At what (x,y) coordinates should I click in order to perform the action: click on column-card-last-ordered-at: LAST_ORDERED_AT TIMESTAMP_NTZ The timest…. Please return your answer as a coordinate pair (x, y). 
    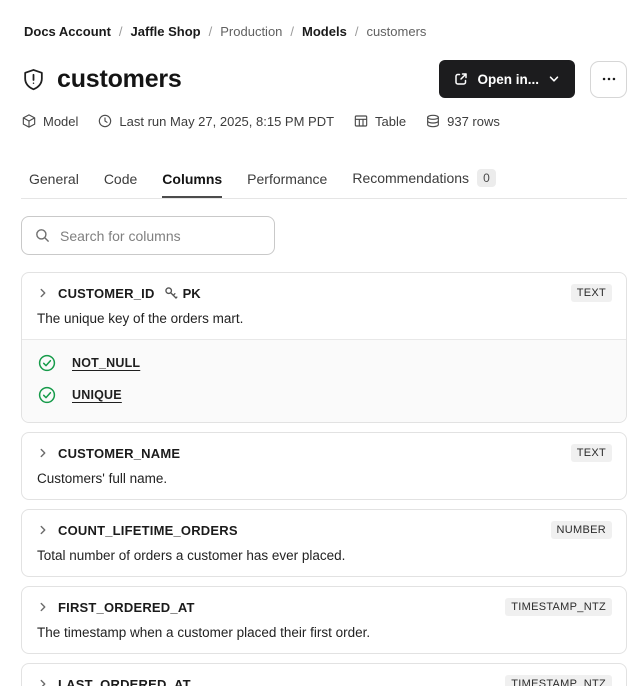
    Looking at the image, I should click on (324, 674).